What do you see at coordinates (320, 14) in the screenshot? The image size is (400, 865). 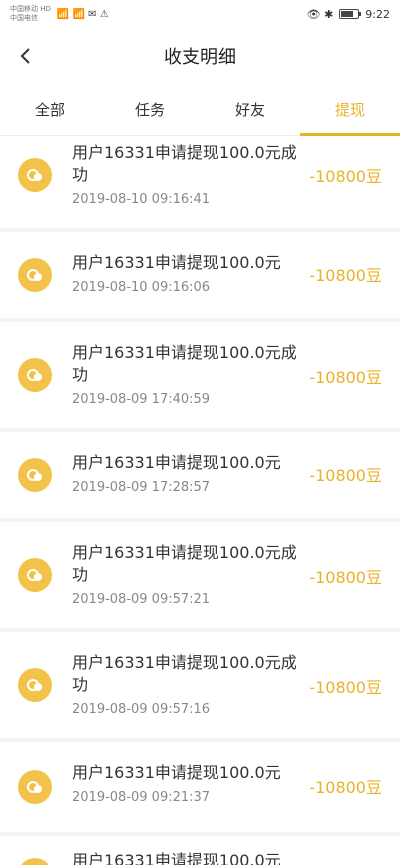 I see `eye-icon: 👁 ✱` at bounding box center [320, 14].